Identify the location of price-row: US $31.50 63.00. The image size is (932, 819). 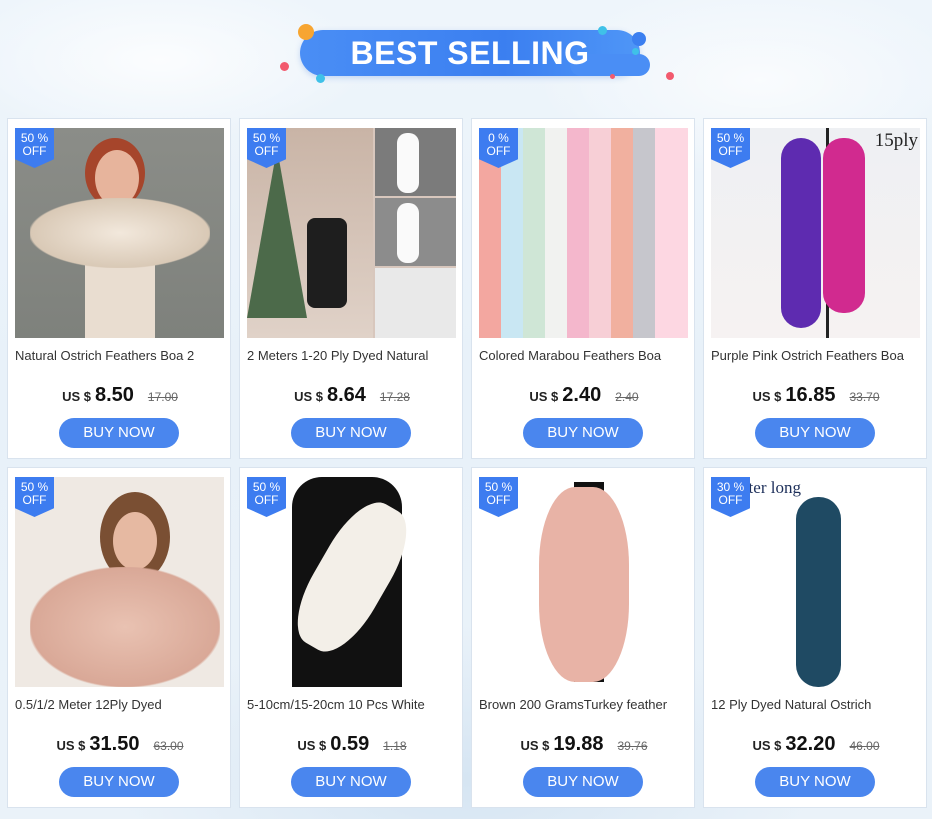
(120, 744).